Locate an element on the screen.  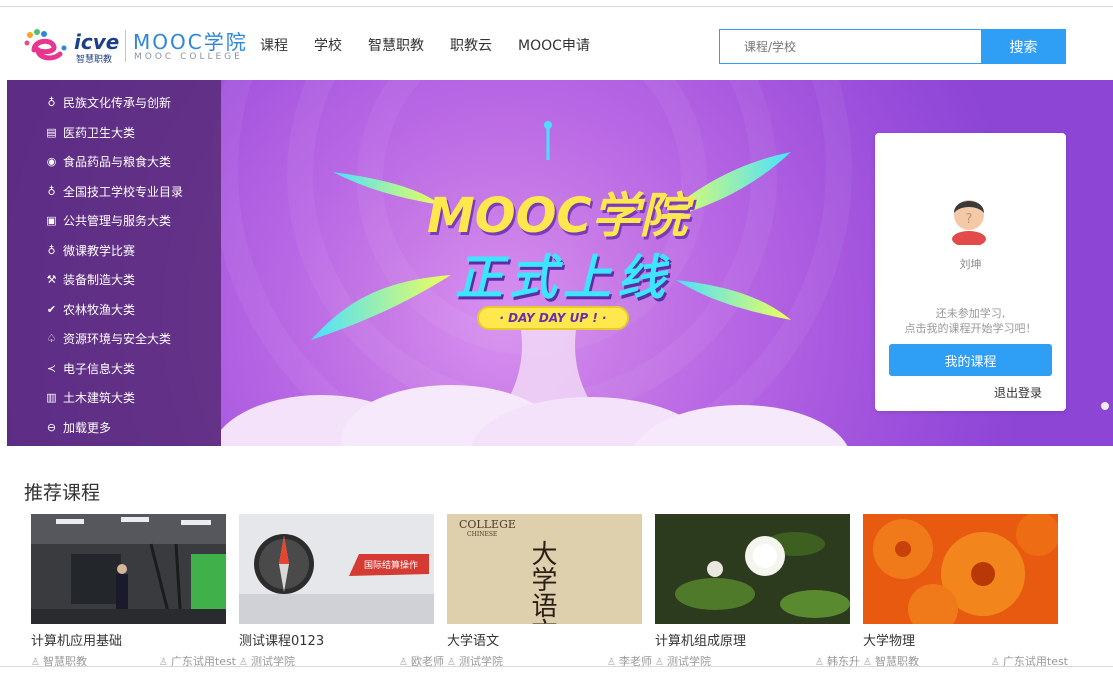
category-item: ◉ 食品药品与粮食大类 is located at coordinates (114, 162).